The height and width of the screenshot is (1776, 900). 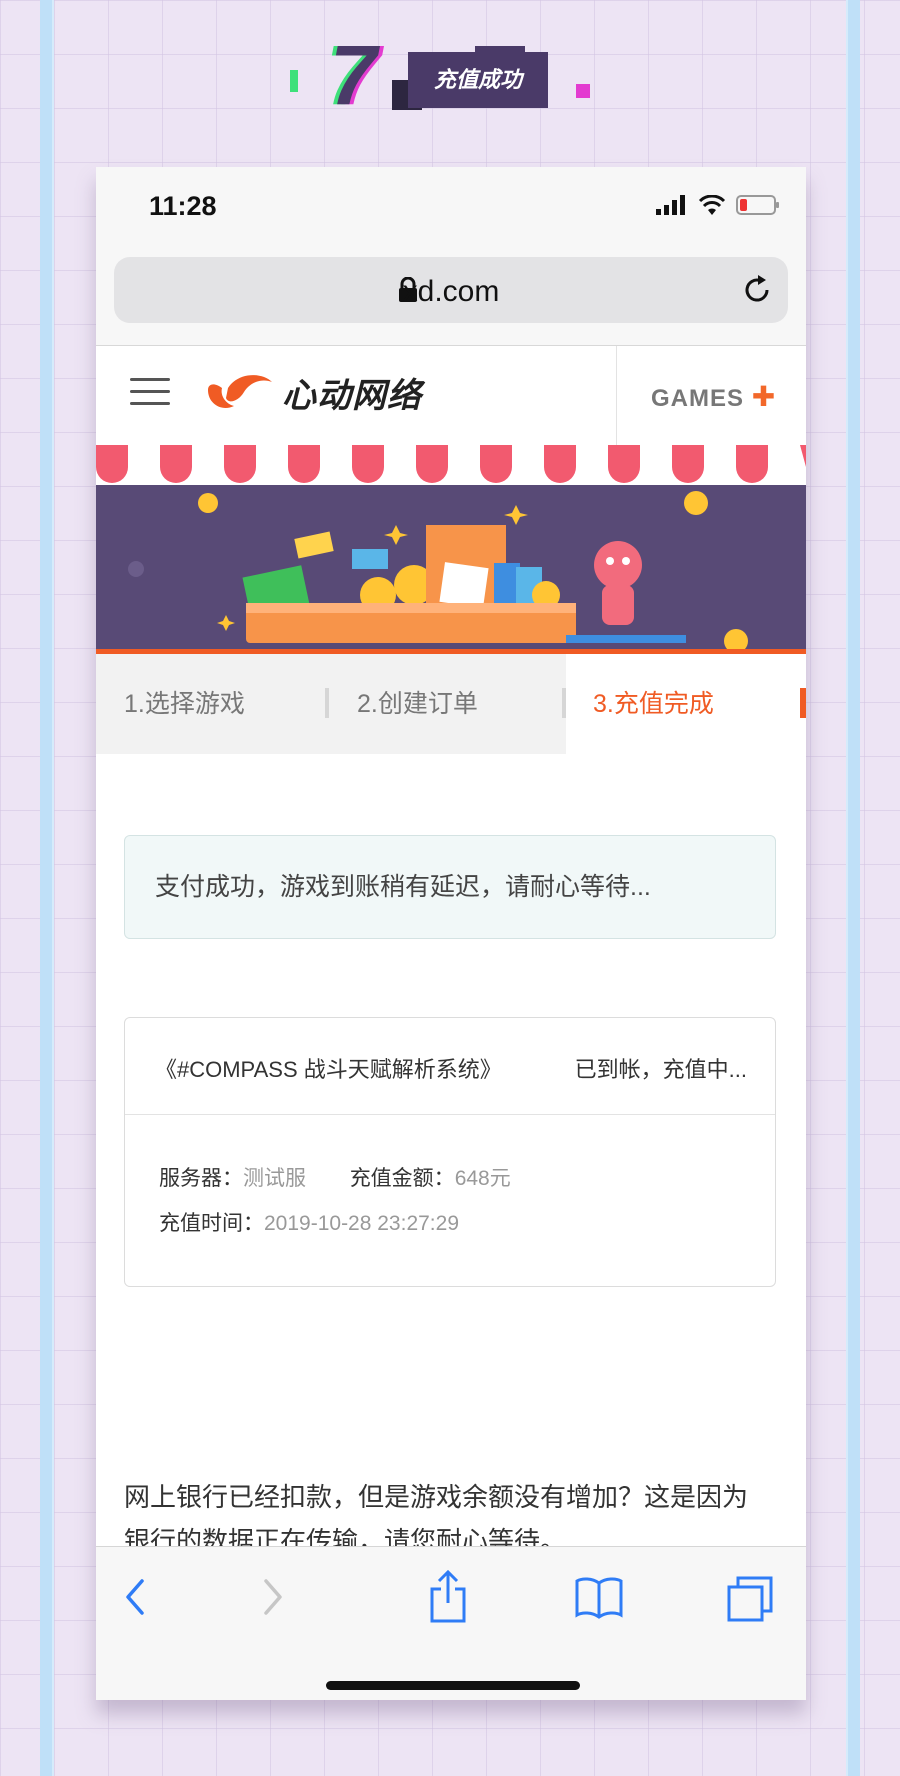 I want to click on home-indicator, so click(x=453, y=1685).